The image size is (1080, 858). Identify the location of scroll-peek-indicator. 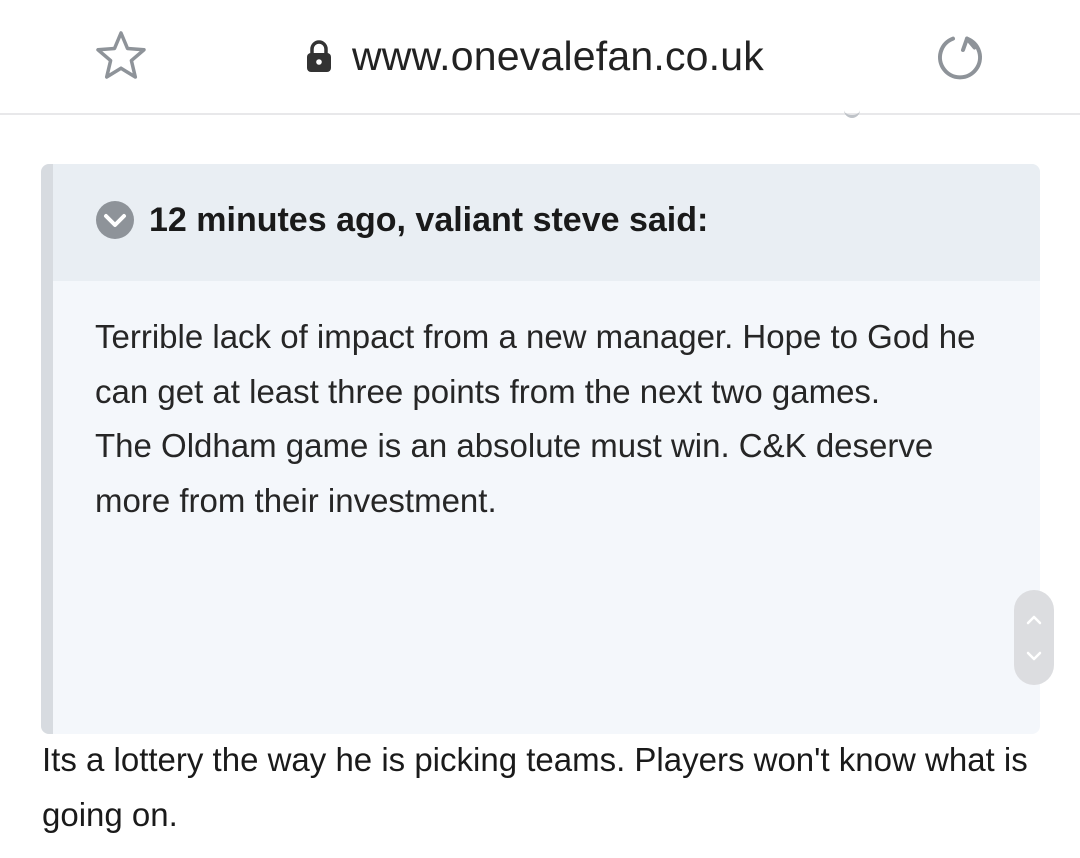
(852, 113).